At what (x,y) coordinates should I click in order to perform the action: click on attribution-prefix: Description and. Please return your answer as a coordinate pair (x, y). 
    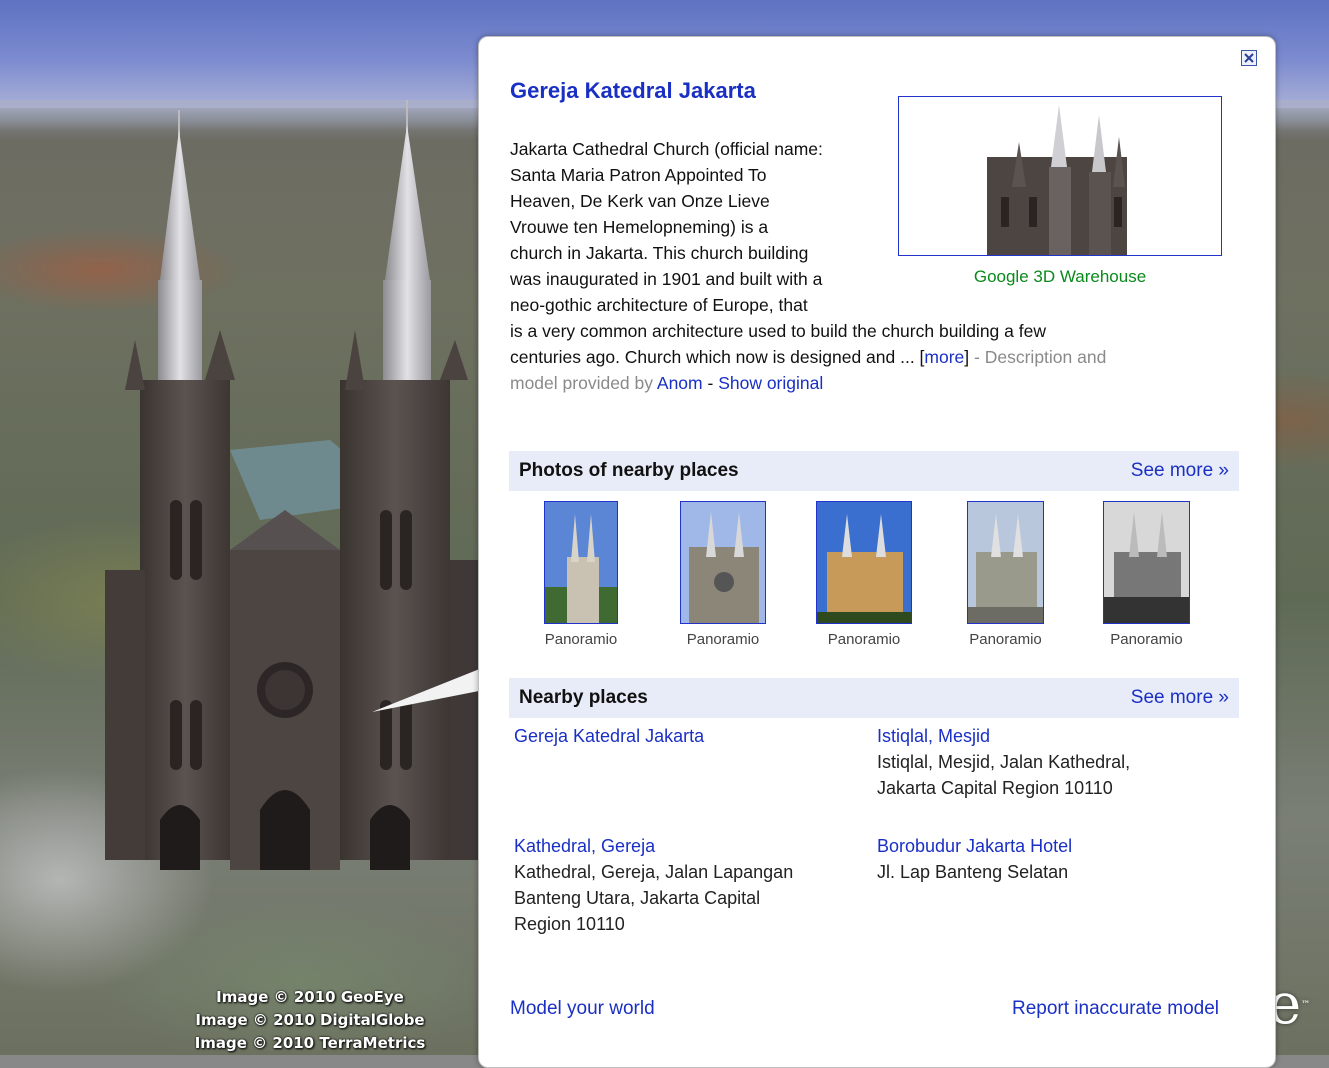
    Looking at the image, I should click on (1045, 357).